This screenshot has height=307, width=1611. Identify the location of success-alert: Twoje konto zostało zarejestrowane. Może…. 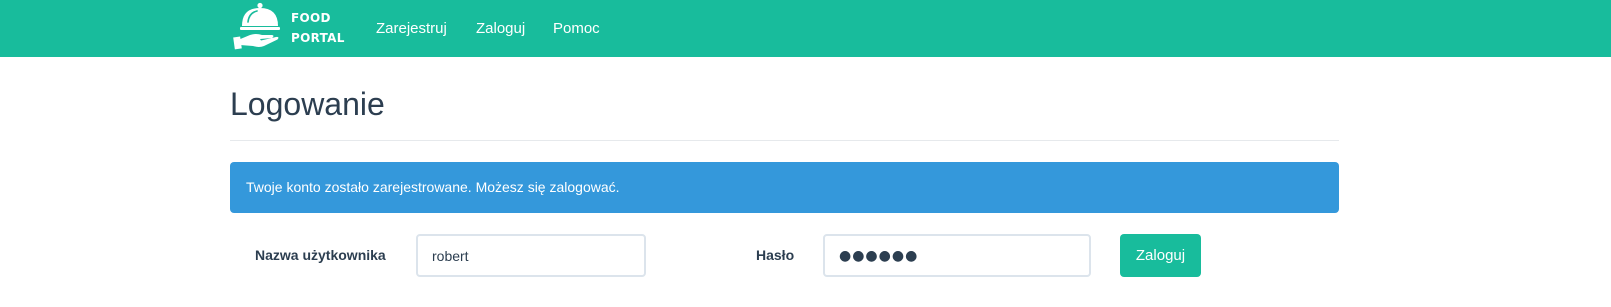
(784, 187).